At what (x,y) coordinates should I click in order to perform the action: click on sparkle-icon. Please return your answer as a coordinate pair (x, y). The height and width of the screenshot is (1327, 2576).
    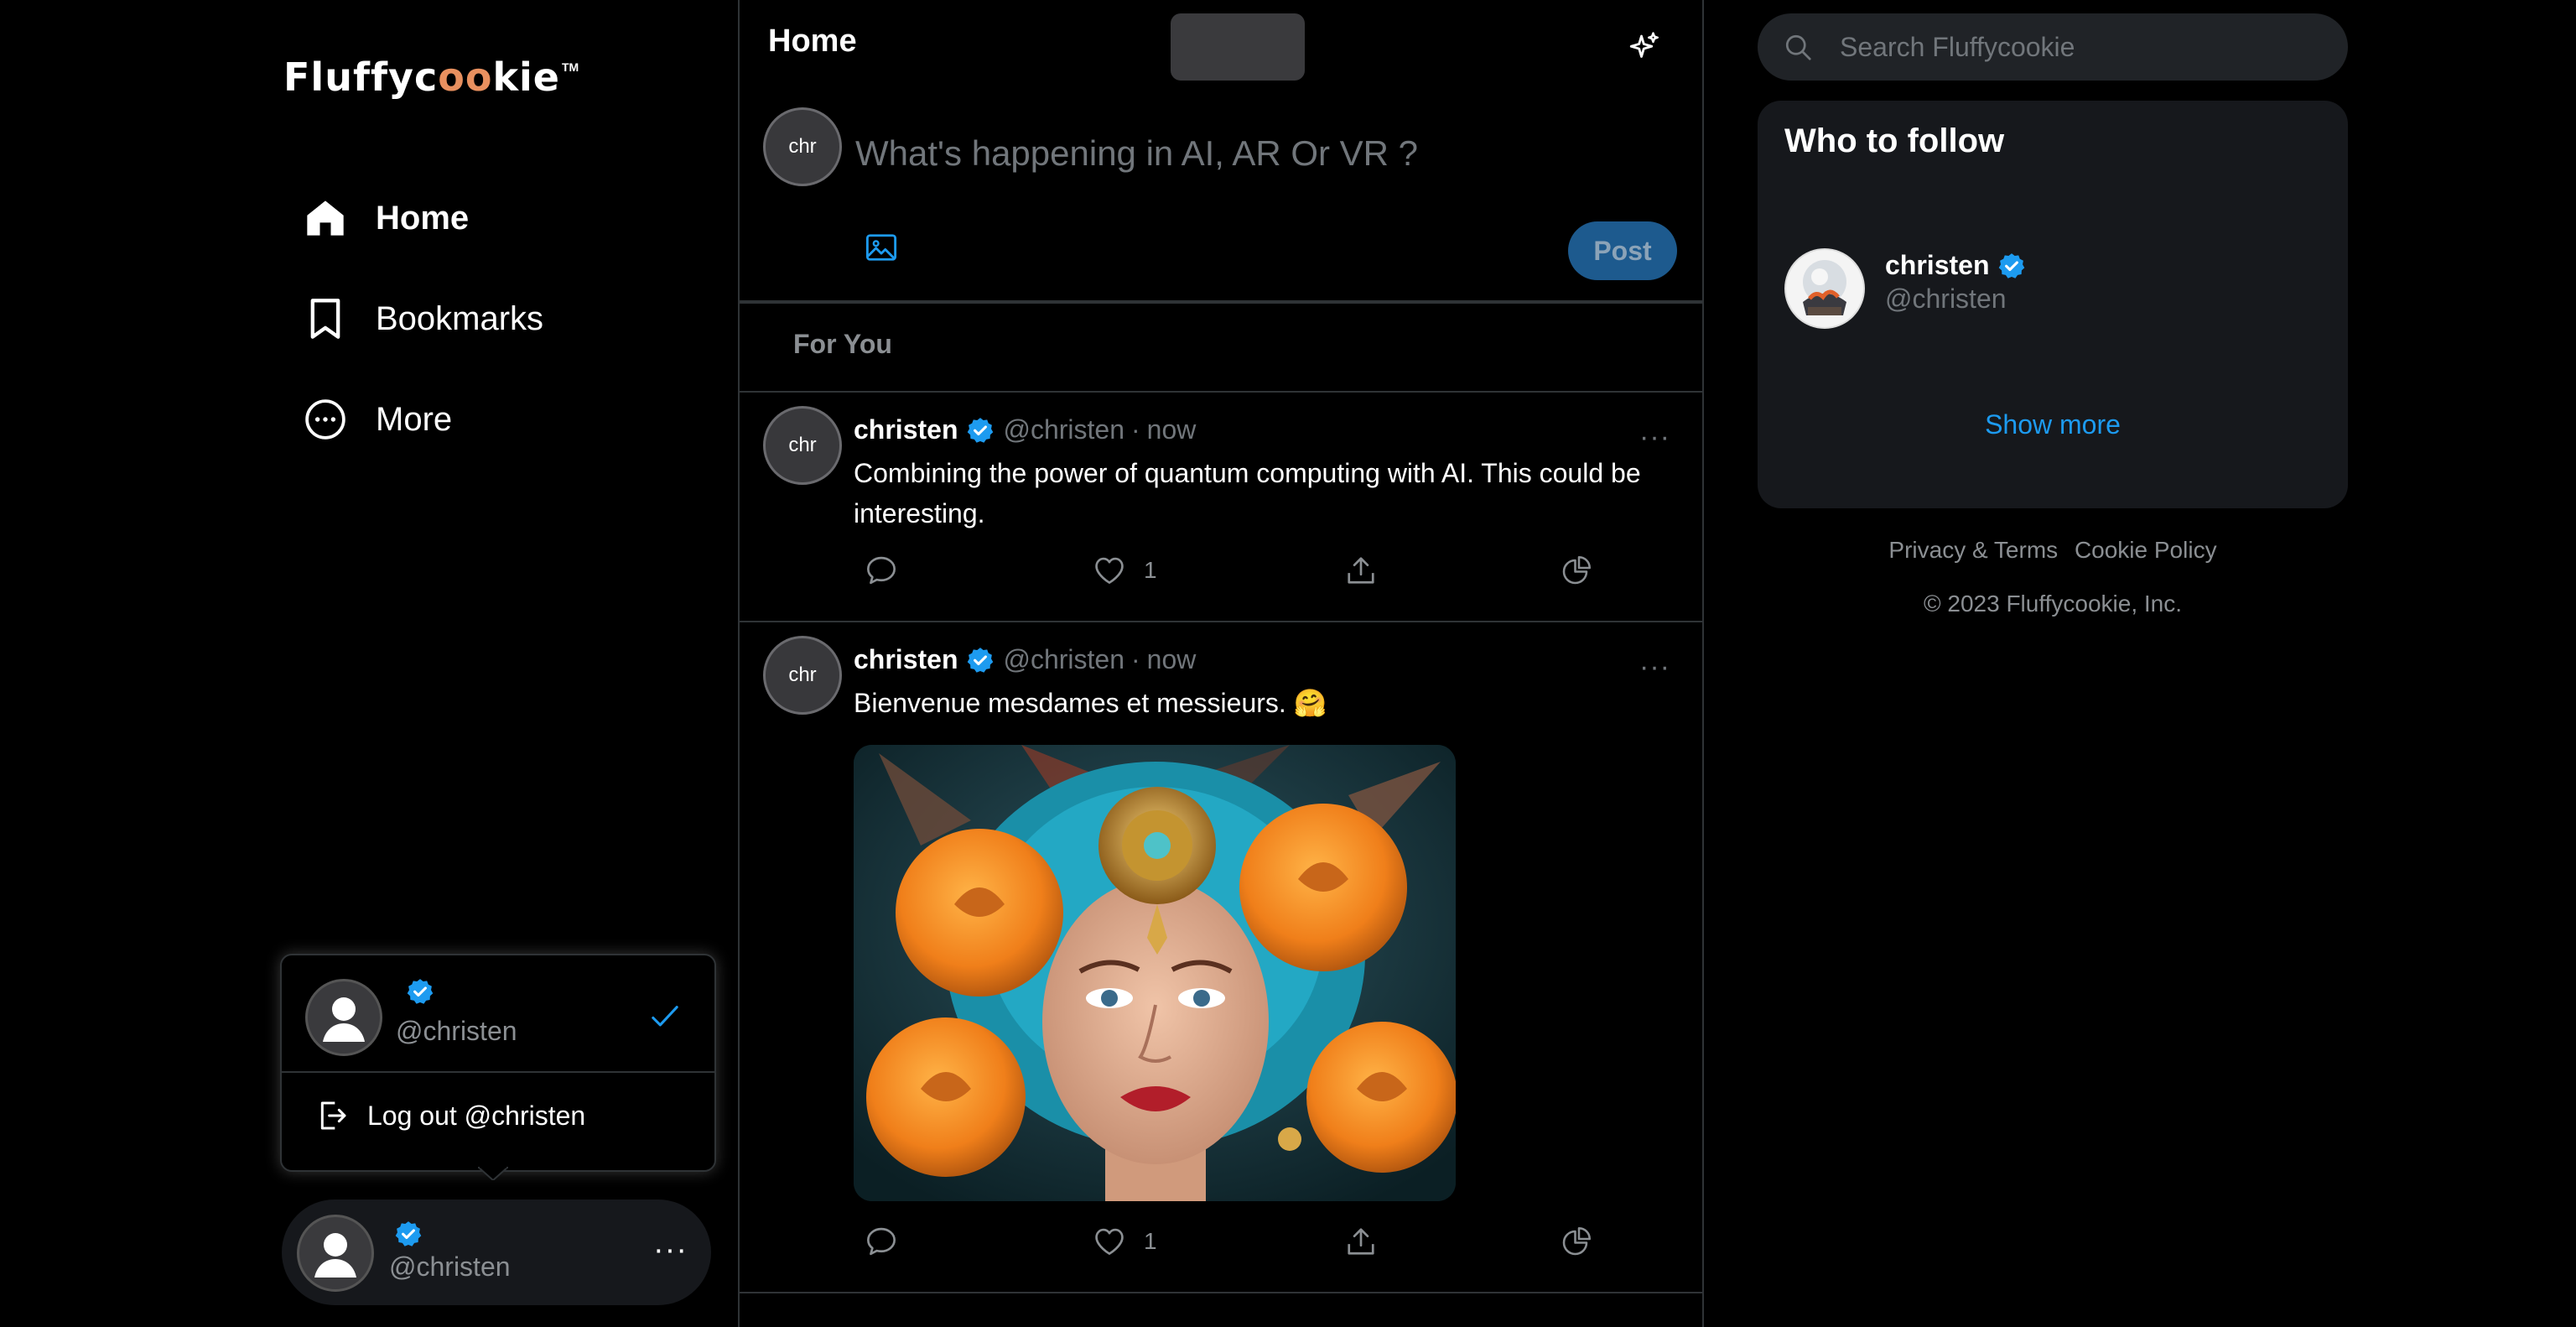
    Looking at the image, I should click on (1644, 47).